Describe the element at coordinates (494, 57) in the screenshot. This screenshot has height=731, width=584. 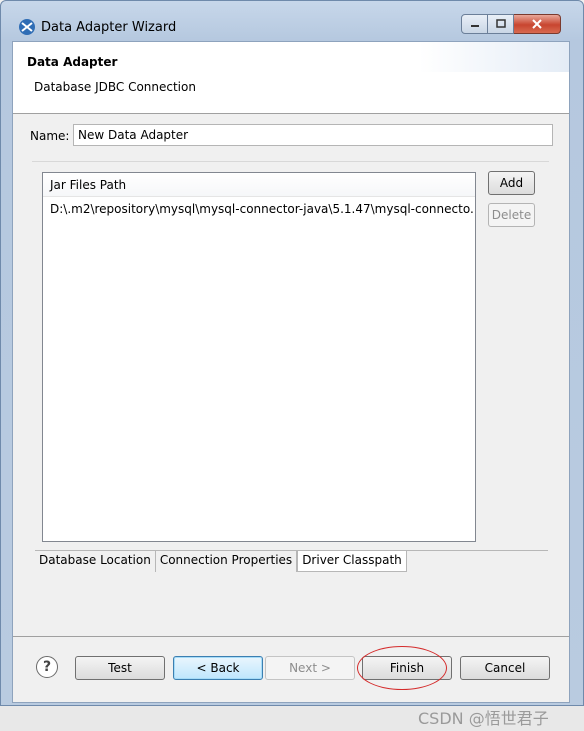
I see `header-decoration` at that location.